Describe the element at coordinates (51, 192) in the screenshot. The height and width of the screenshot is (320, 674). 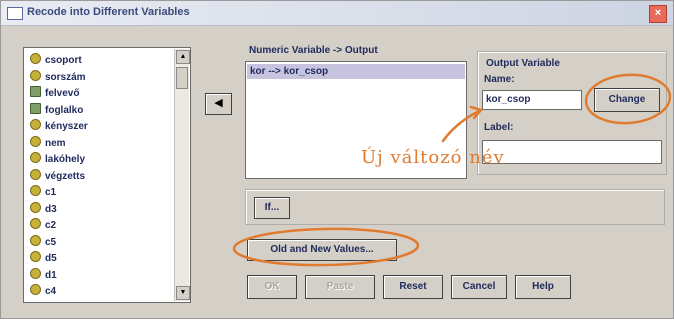
I see `variable-list-item-label: c1` at that location.